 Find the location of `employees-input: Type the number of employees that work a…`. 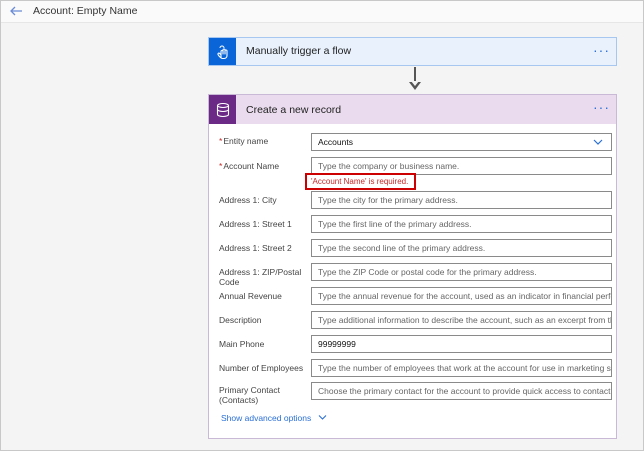

employees-input: Type the number of employees that work a… is located at coordinates (461, 368).